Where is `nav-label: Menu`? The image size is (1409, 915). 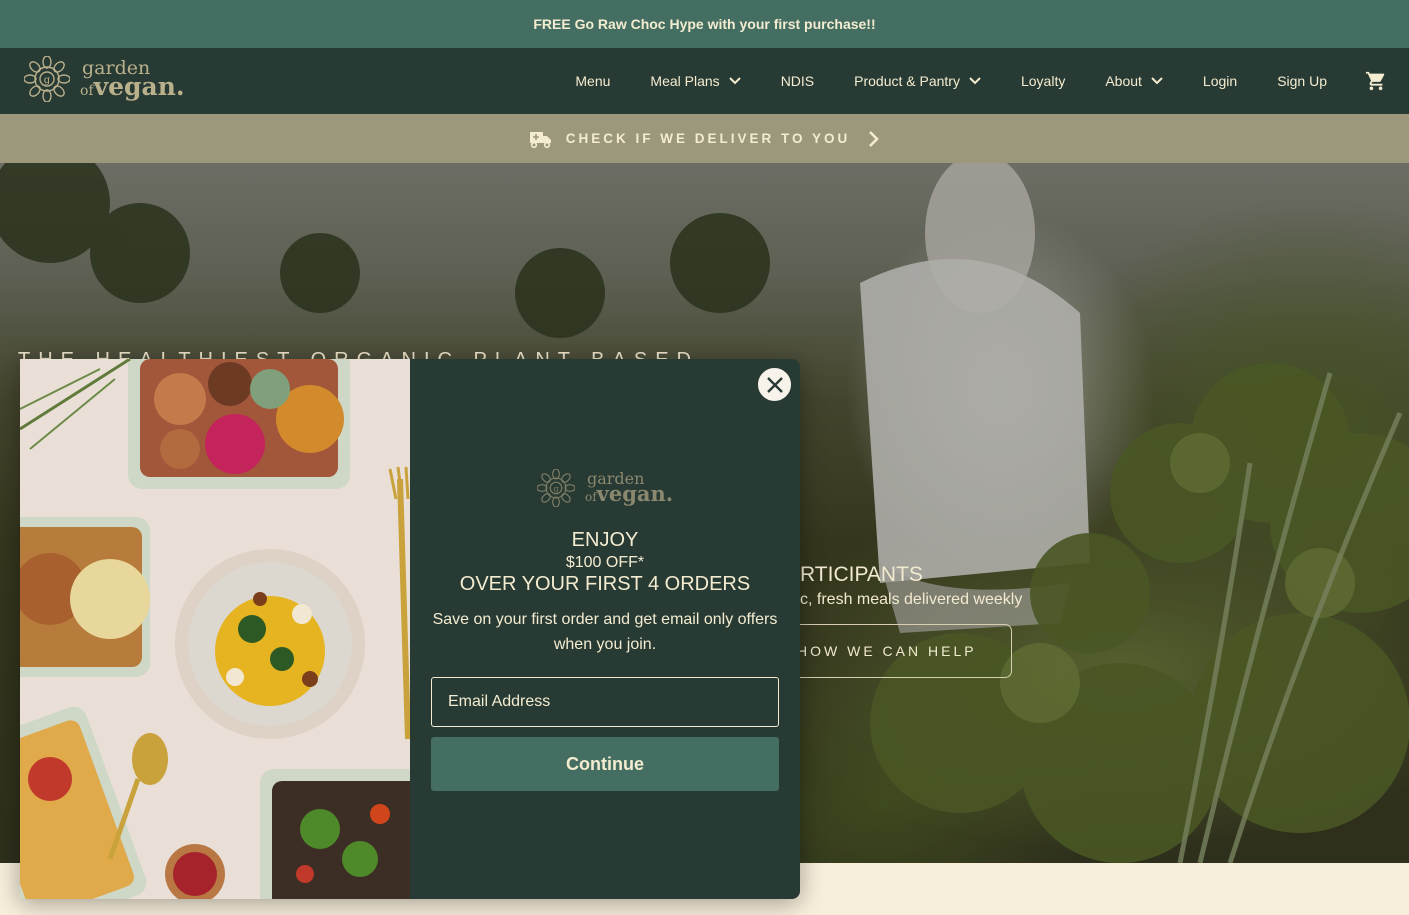 nav-label: Menu is located at coordinates (593, 81).